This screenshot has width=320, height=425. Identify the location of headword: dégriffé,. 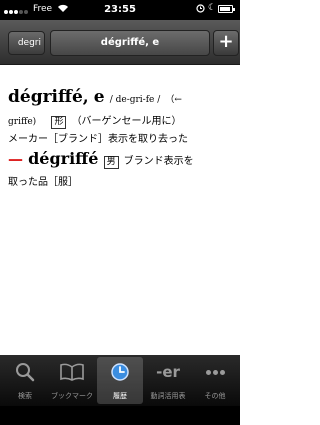
(48, 97).